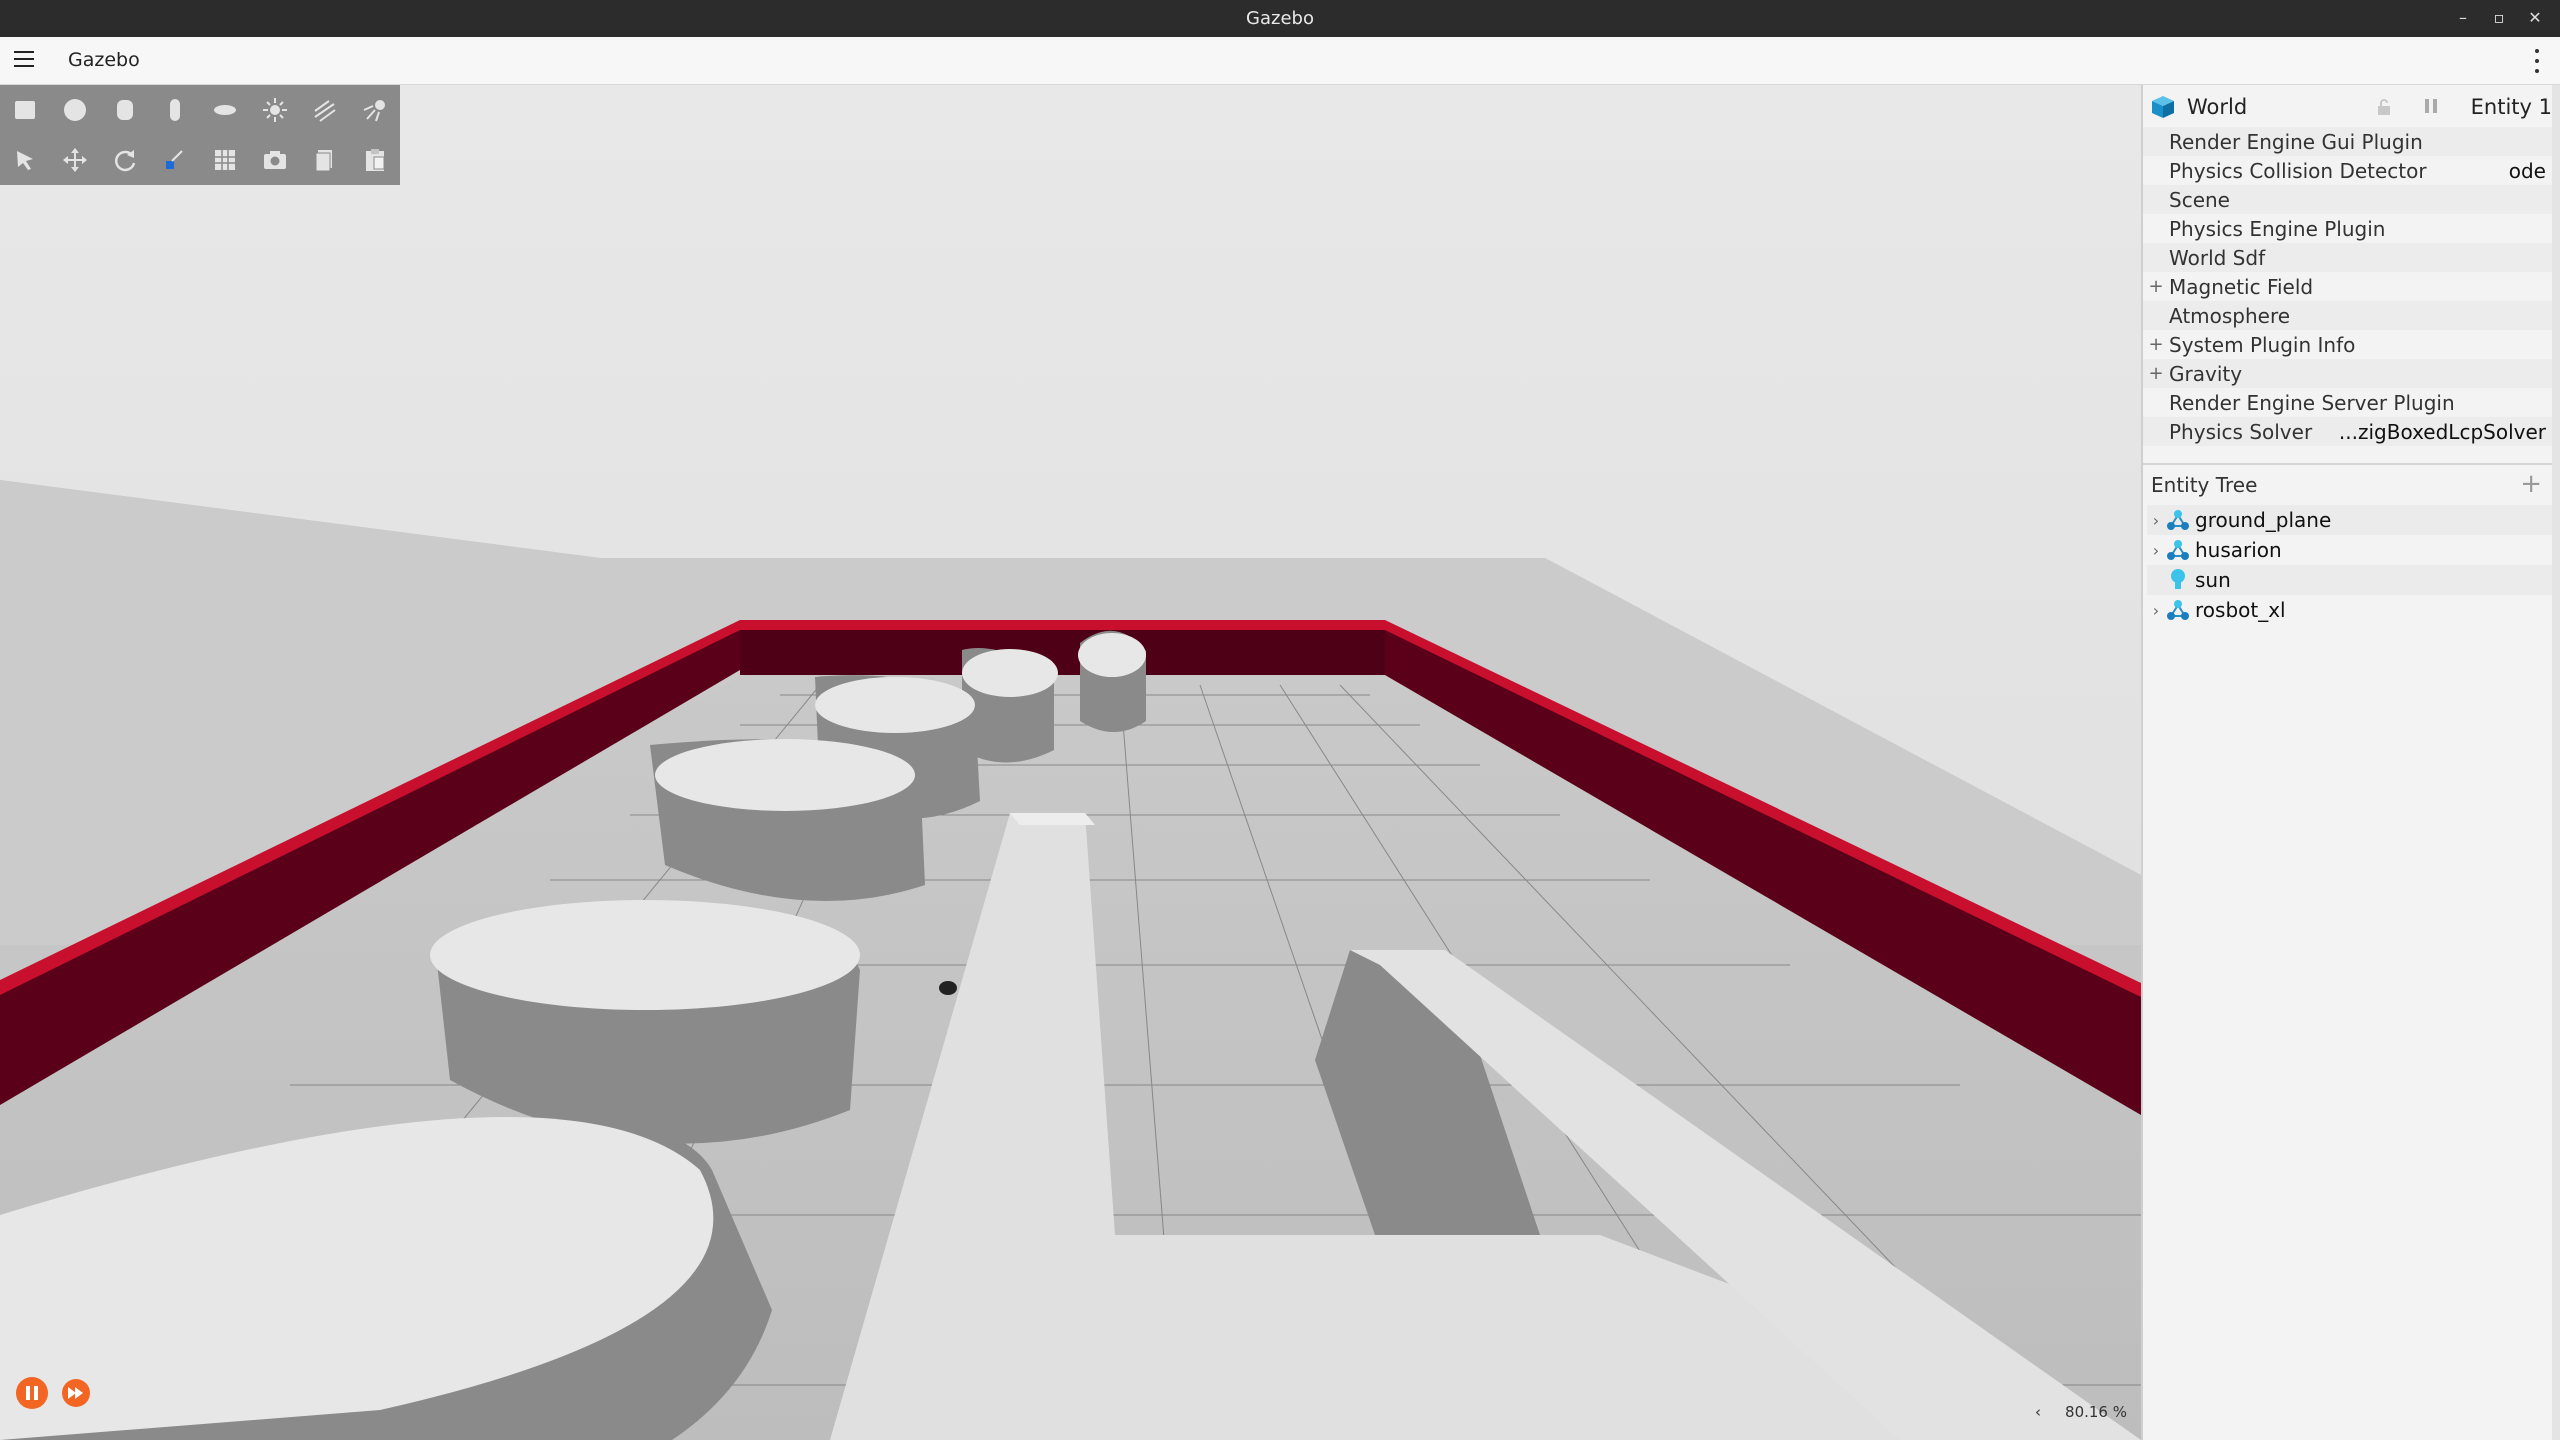 The height and width of the screenshot is (1440, 2560). Describe the element at coordinates (25, 110) in the screenshot. I see `box-icon` at that location.